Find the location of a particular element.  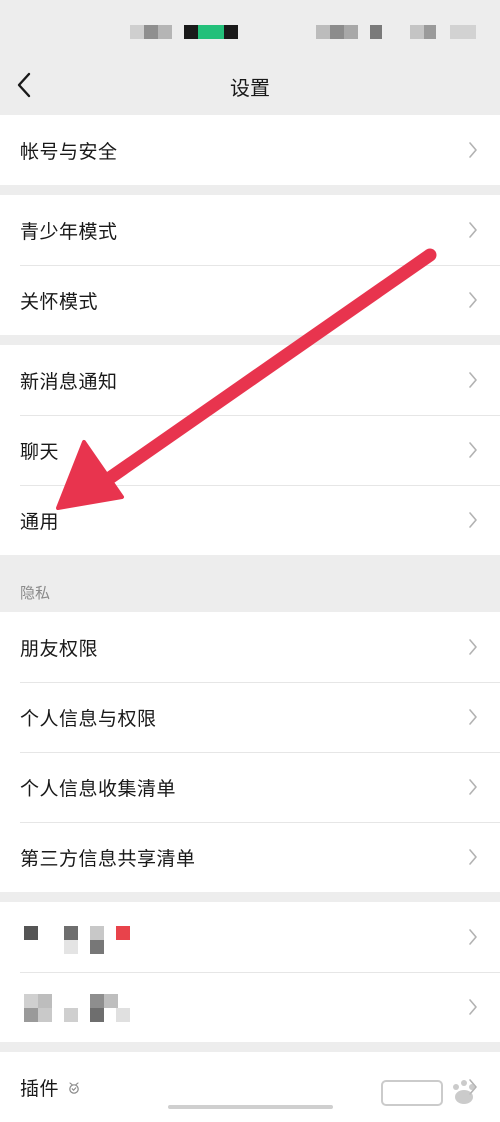

list-item-label: 个人信息收集清单 is located at coordinates (98, 788).